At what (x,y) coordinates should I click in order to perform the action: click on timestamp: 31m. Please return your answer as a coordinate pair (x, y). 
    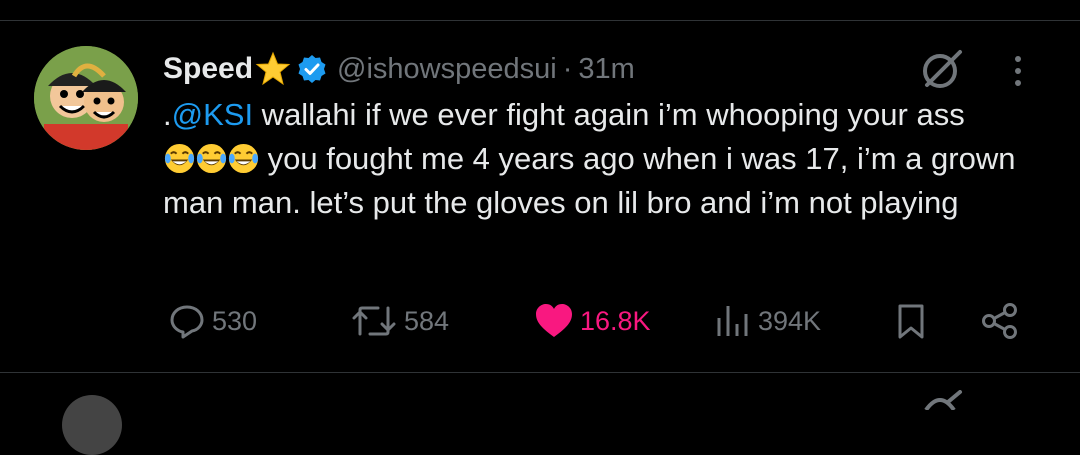
    Looking at the image, I should click on (606, 69).